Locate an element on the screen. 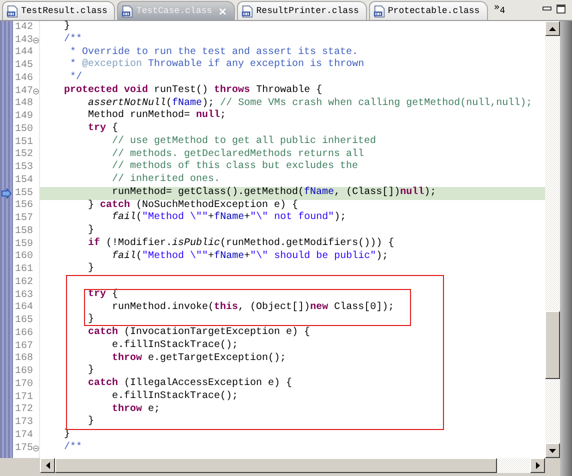  string-literal: "\" not found" is located at coordinates (292, 218).